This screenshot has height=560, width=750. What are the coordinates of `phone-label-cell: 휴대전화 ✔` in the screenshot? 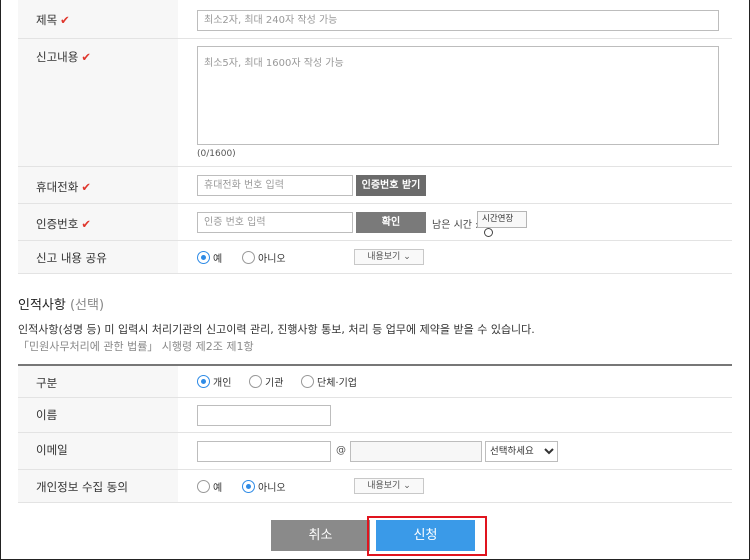 It's located at (98, 185).